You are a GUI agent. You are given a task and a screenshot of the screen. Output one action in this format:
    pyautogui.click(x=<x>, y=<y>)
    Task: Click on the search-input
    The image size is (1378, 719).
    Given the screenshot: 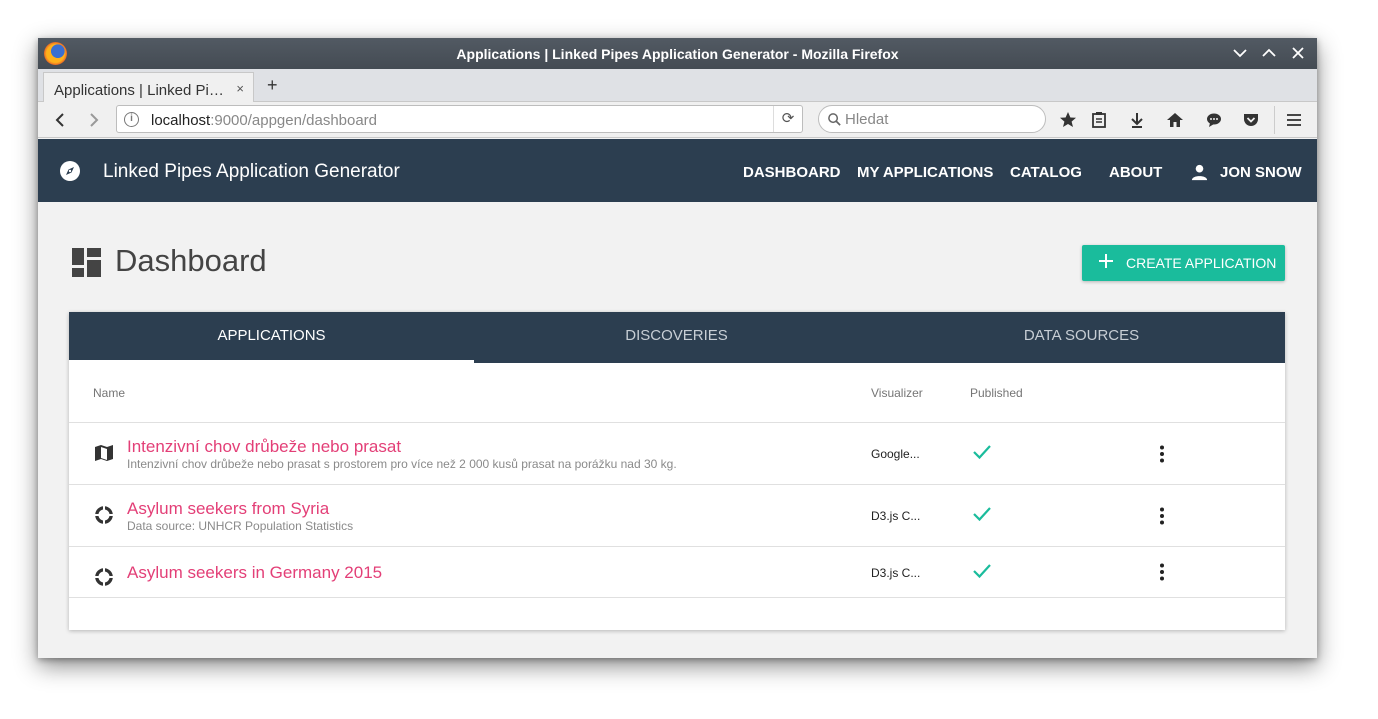 What is the action you would take?
    pyautogui.click(x=940, y=119)
    